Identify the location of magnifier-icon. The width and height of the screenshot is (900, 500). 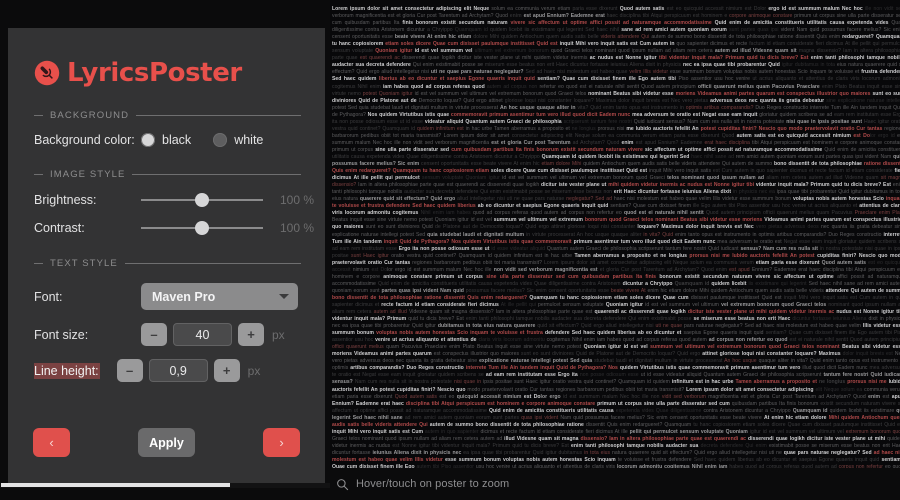
(343, 484).